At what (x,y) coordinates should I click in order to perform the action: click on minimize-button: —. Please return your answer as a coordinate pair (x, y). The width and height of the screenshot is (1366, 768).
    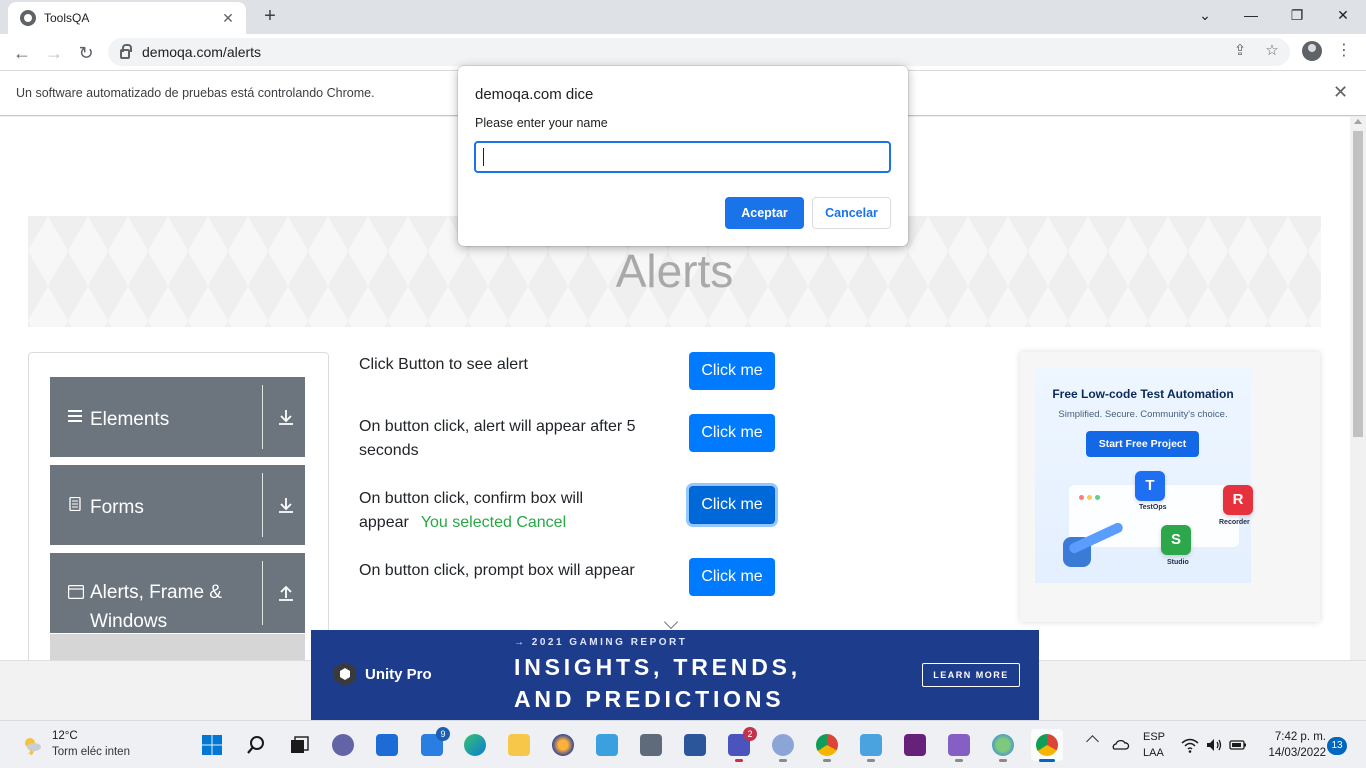
    Looking at the image, I should click on (1251, 15).